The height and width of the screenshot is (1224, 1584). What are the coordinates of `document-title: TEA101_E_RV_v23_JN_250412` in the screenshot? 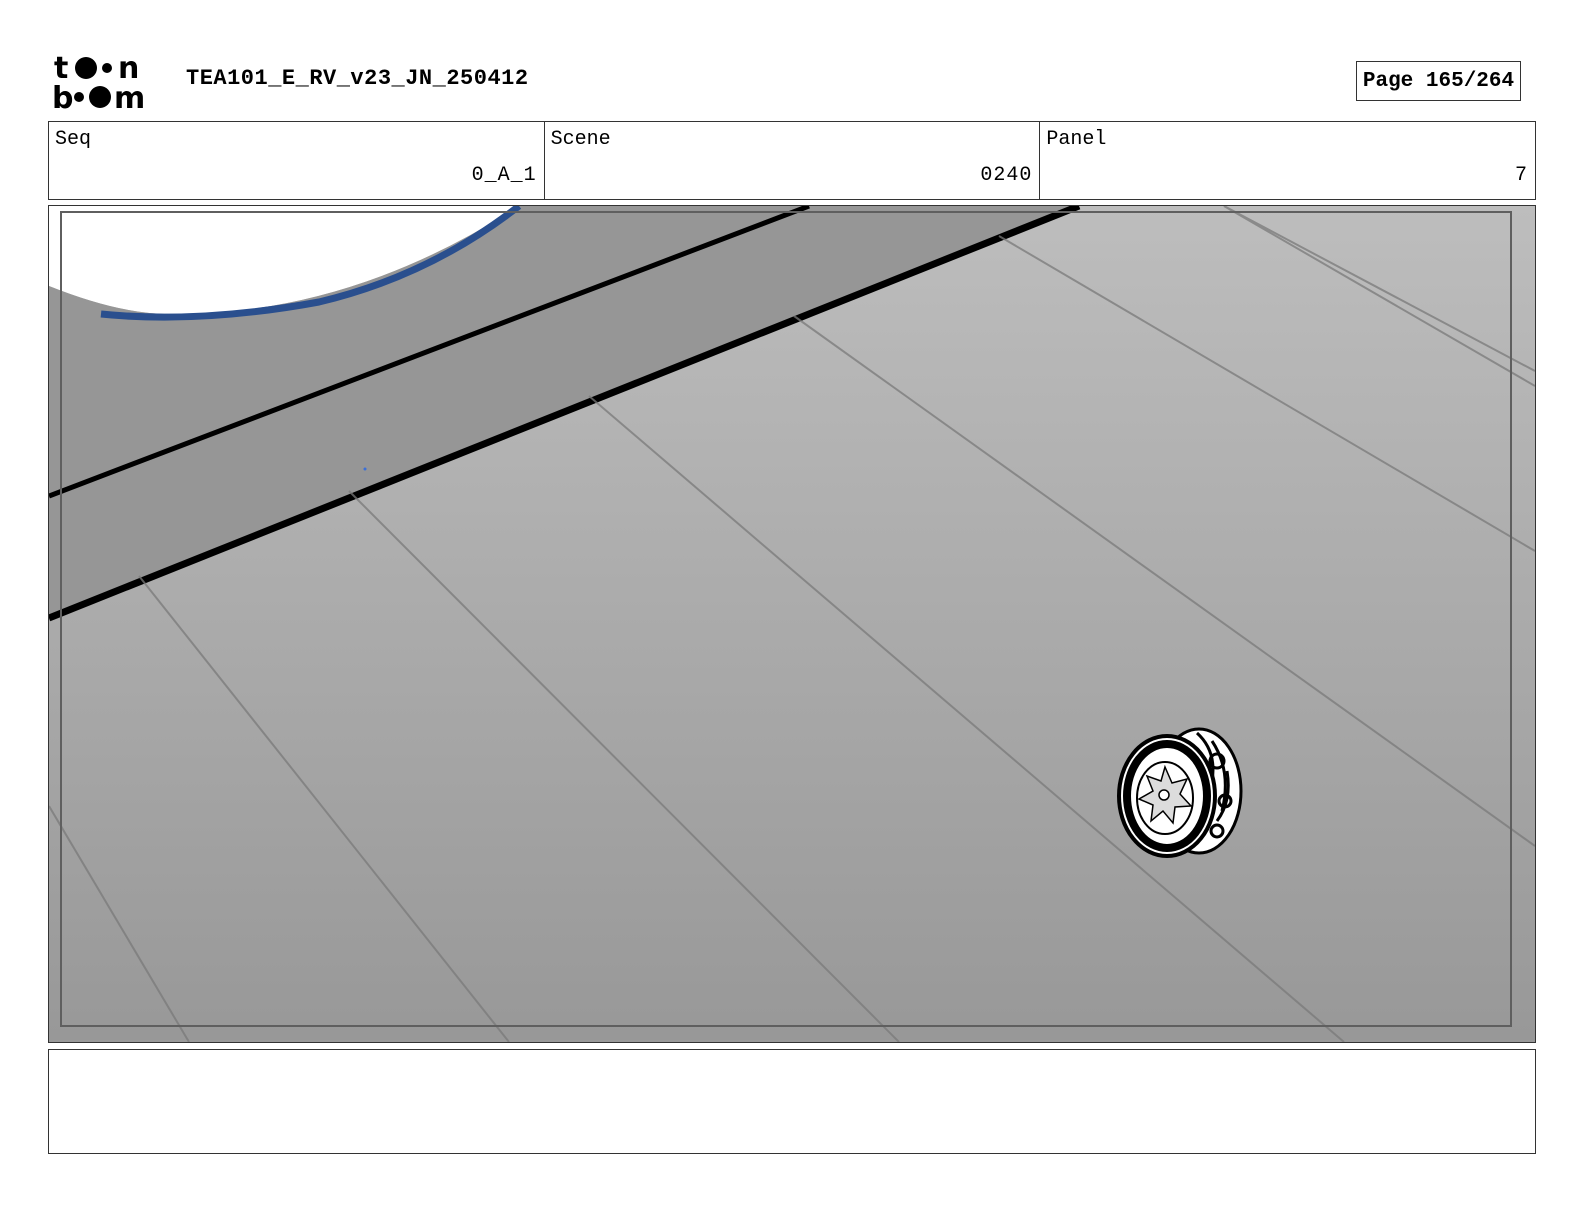 It's located at (357, 78).